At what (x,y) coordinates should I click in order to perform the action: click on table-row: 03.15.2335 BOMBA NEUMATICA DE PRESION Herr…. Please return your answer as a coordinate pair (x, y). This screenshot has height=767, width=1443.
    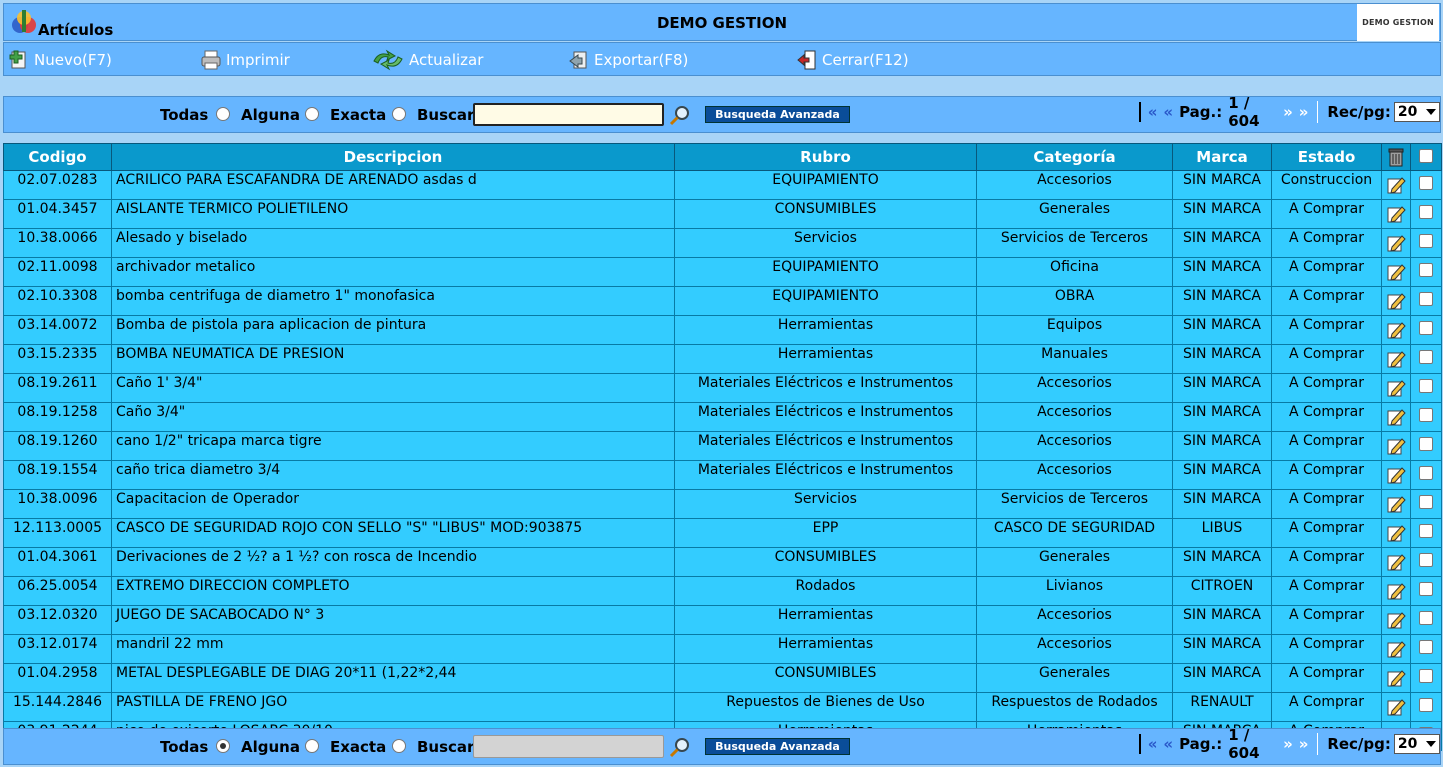
    Looking at the image, I should click on (722, 359).